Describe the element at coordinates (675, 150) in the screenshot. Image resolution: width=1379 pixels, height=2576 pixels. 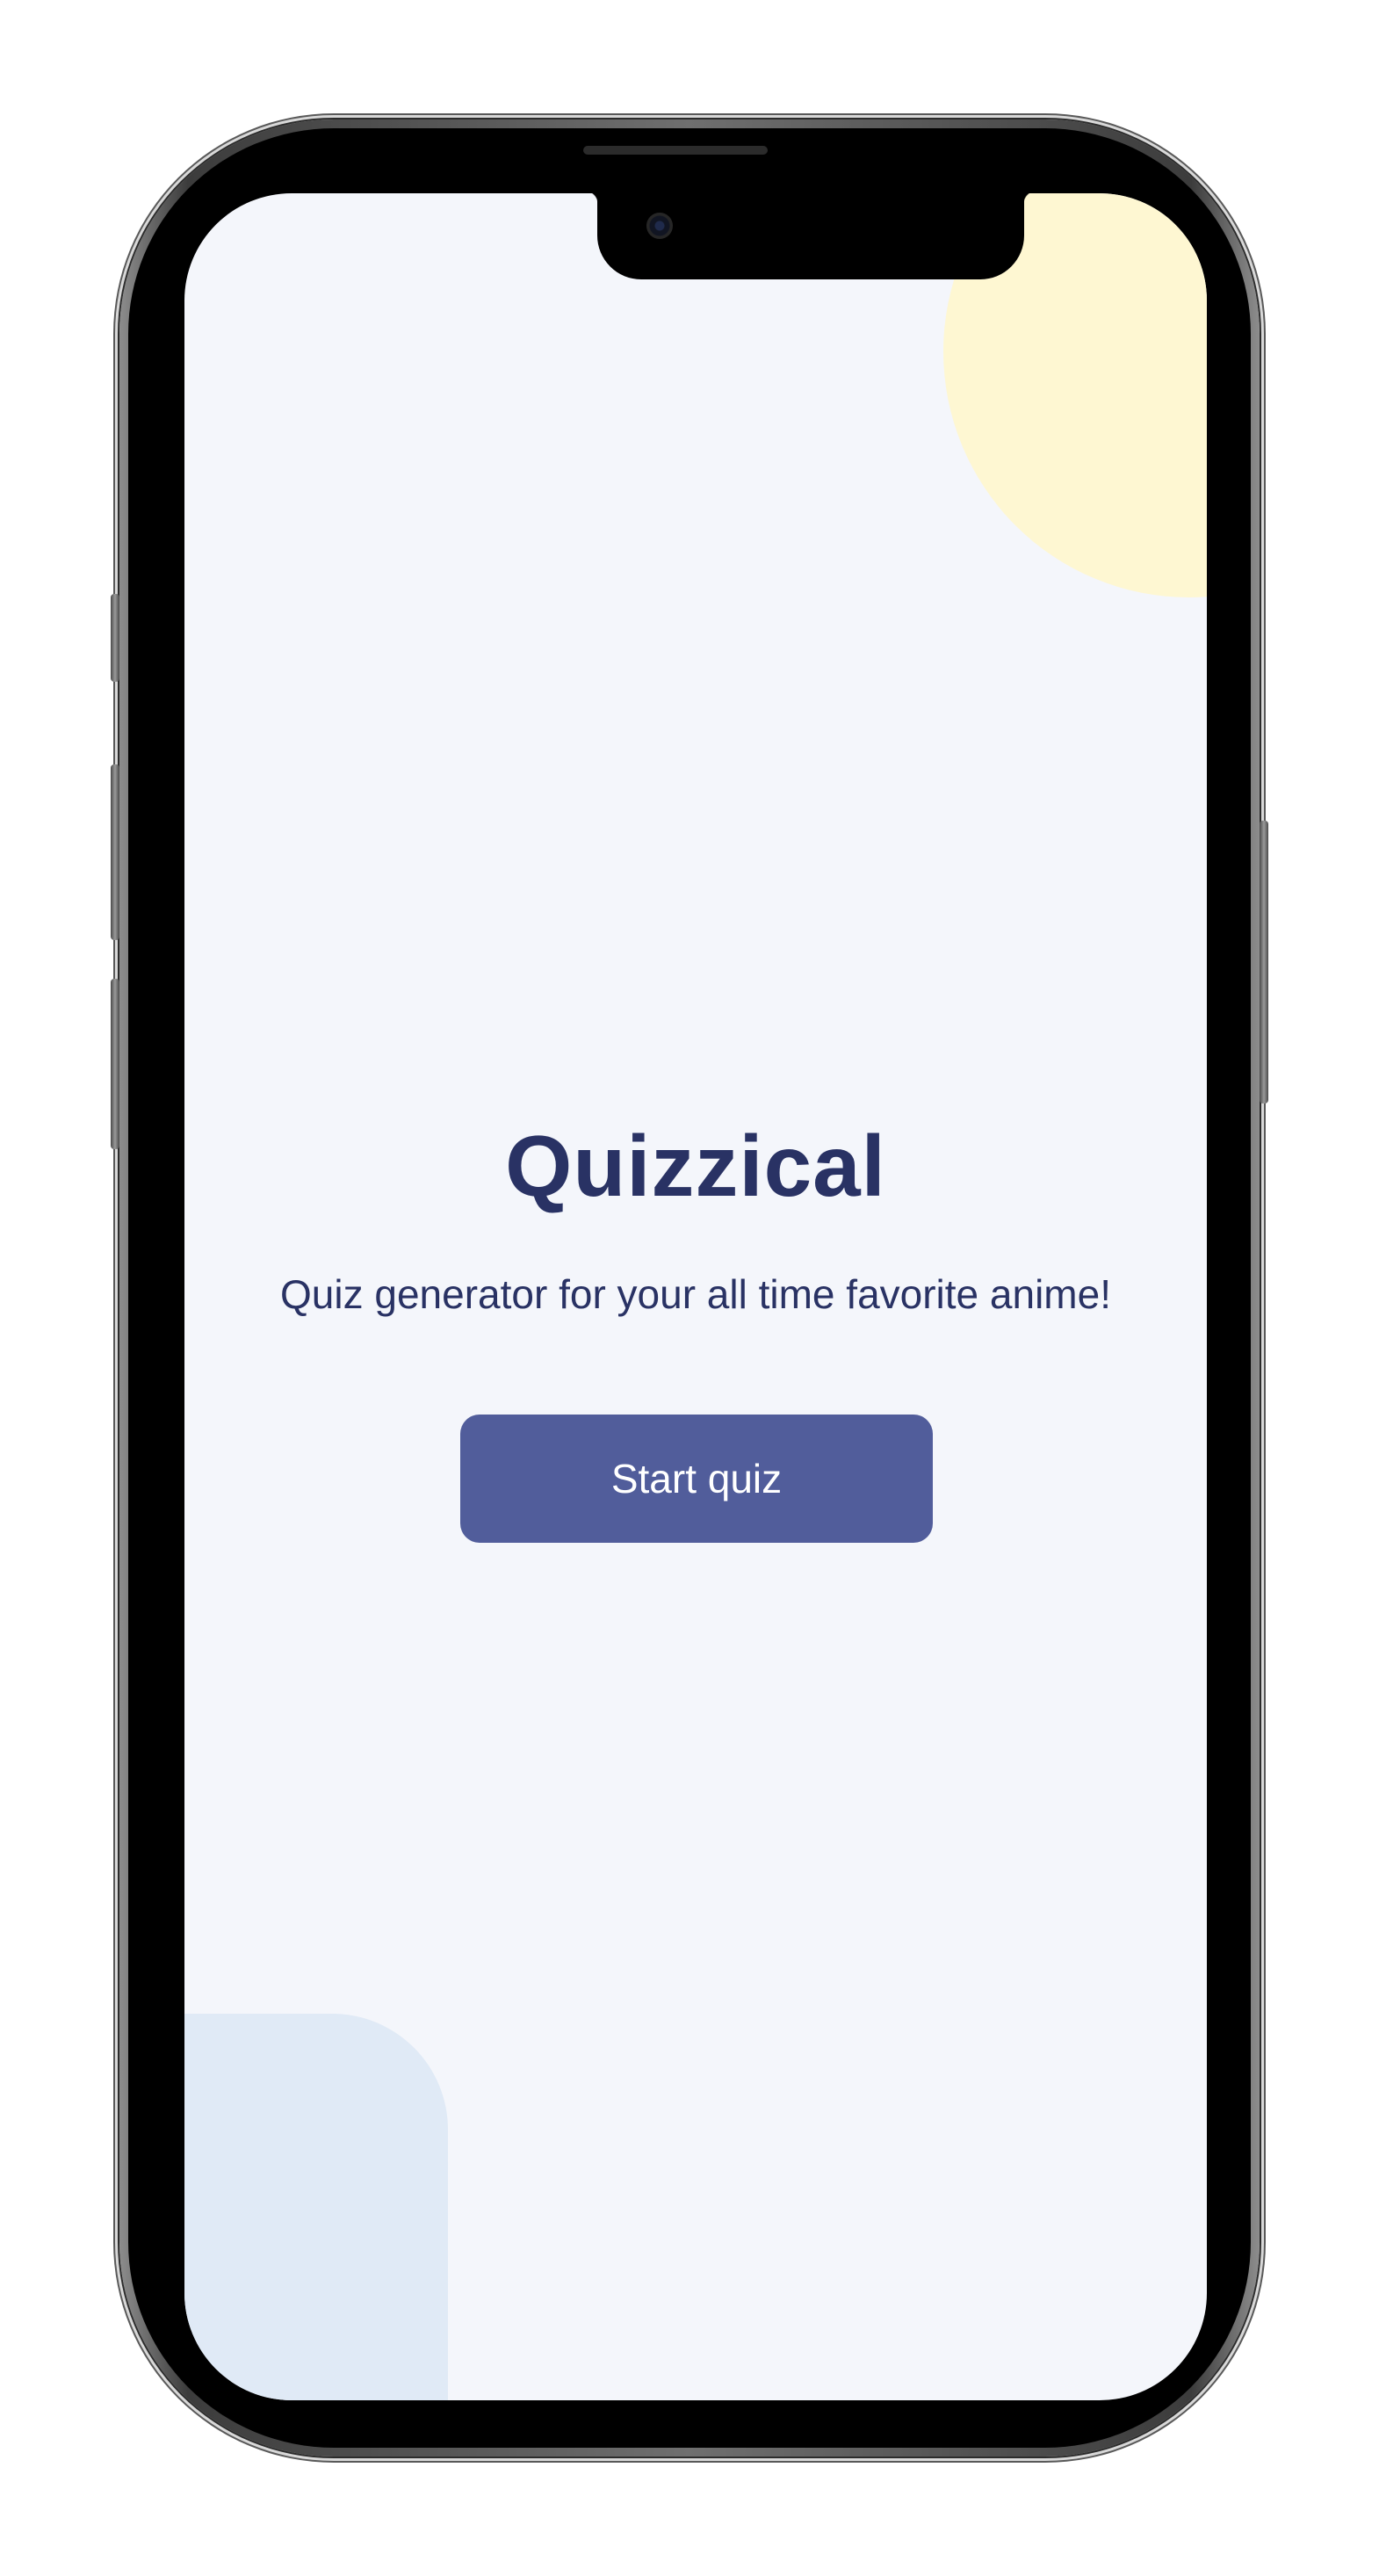
I see `earpiece-speaker` at that location.